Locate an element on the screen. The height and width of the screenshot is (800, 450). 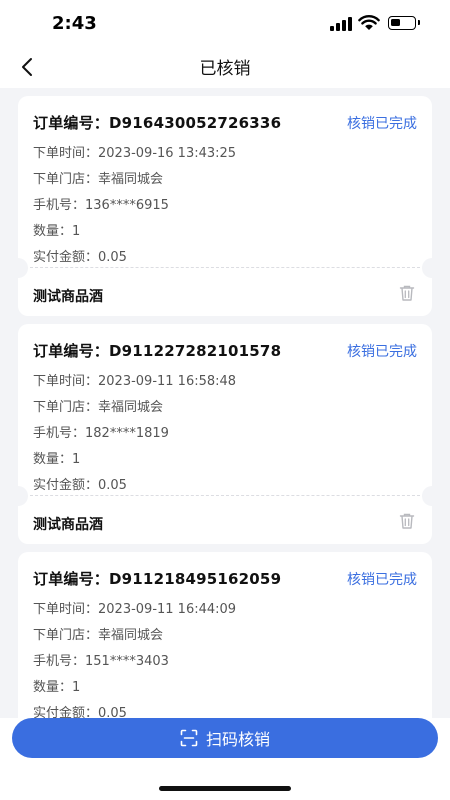
status-time: 2:43 is located at coordinates (74, 23).